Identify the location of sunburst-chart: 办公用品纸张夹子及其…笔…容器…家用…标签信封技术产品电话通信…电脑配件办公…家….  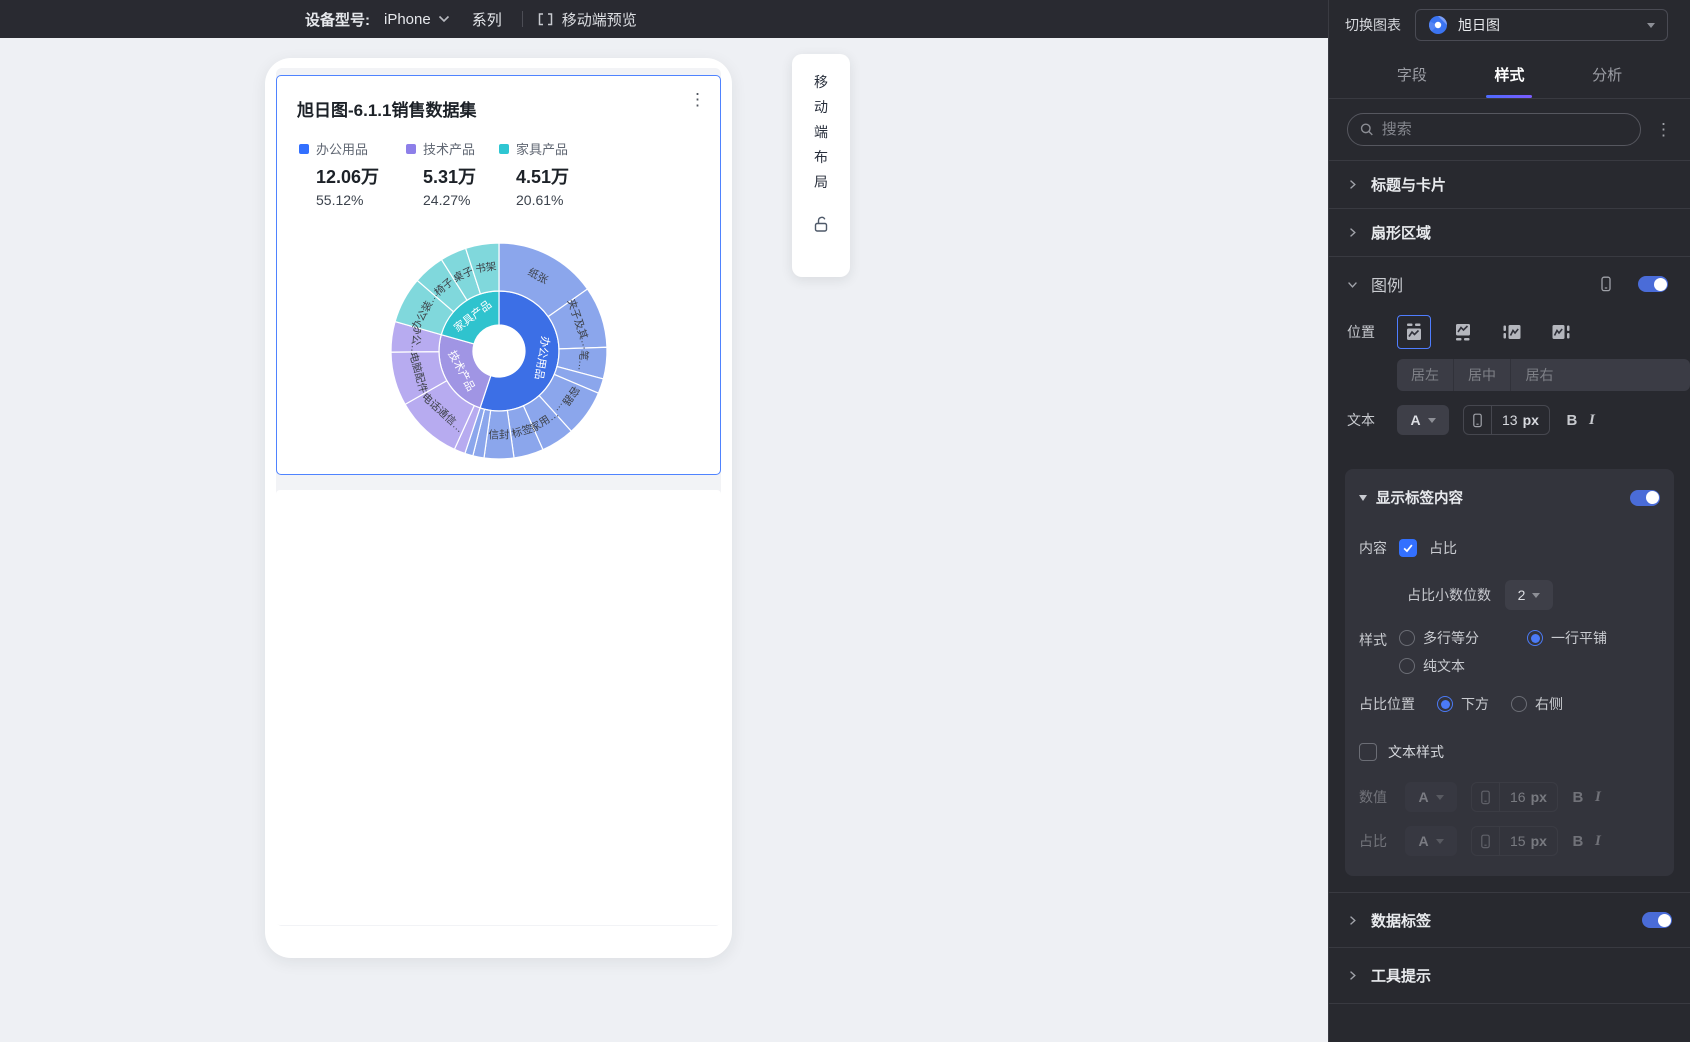
(499, 351).